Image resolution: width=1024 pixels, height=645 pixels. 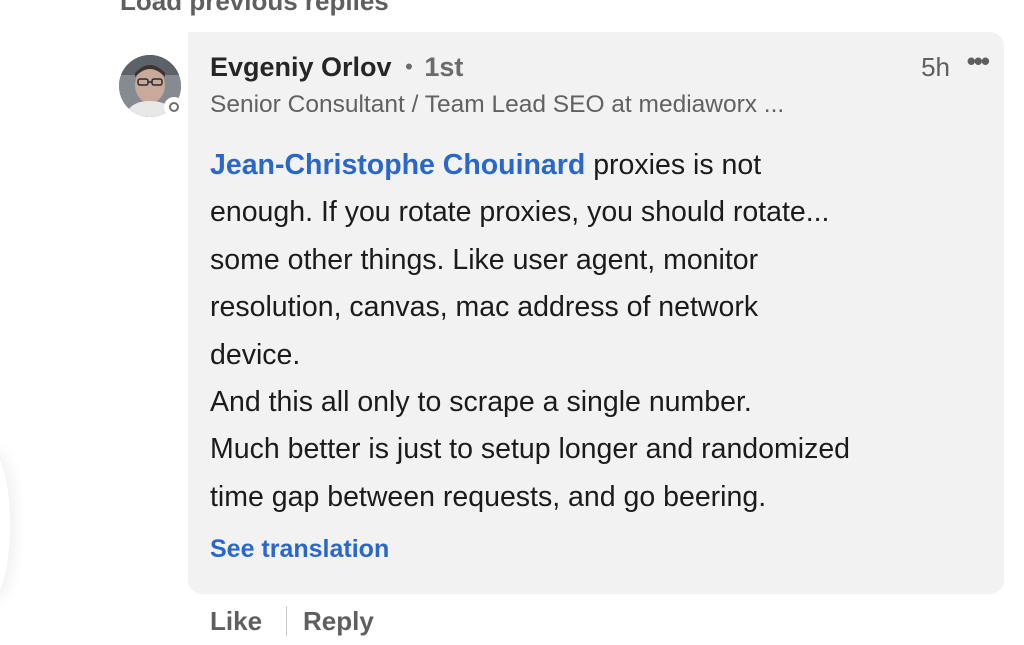 I want to click on like-button: Like, so click(x=236, y=621).